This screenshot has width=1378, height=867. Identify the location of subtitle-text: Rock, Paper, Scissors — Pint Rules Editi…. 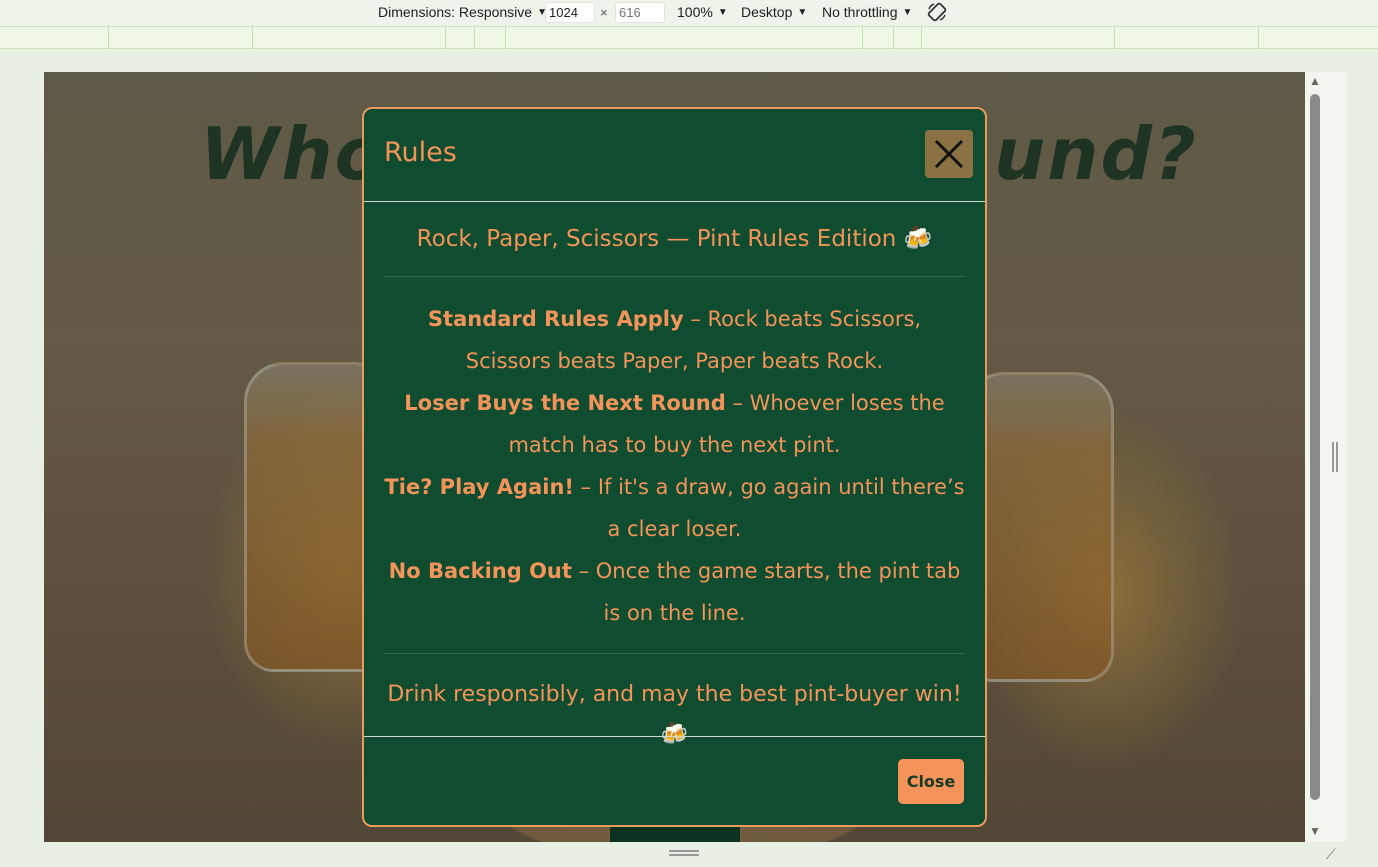
(656, 239).